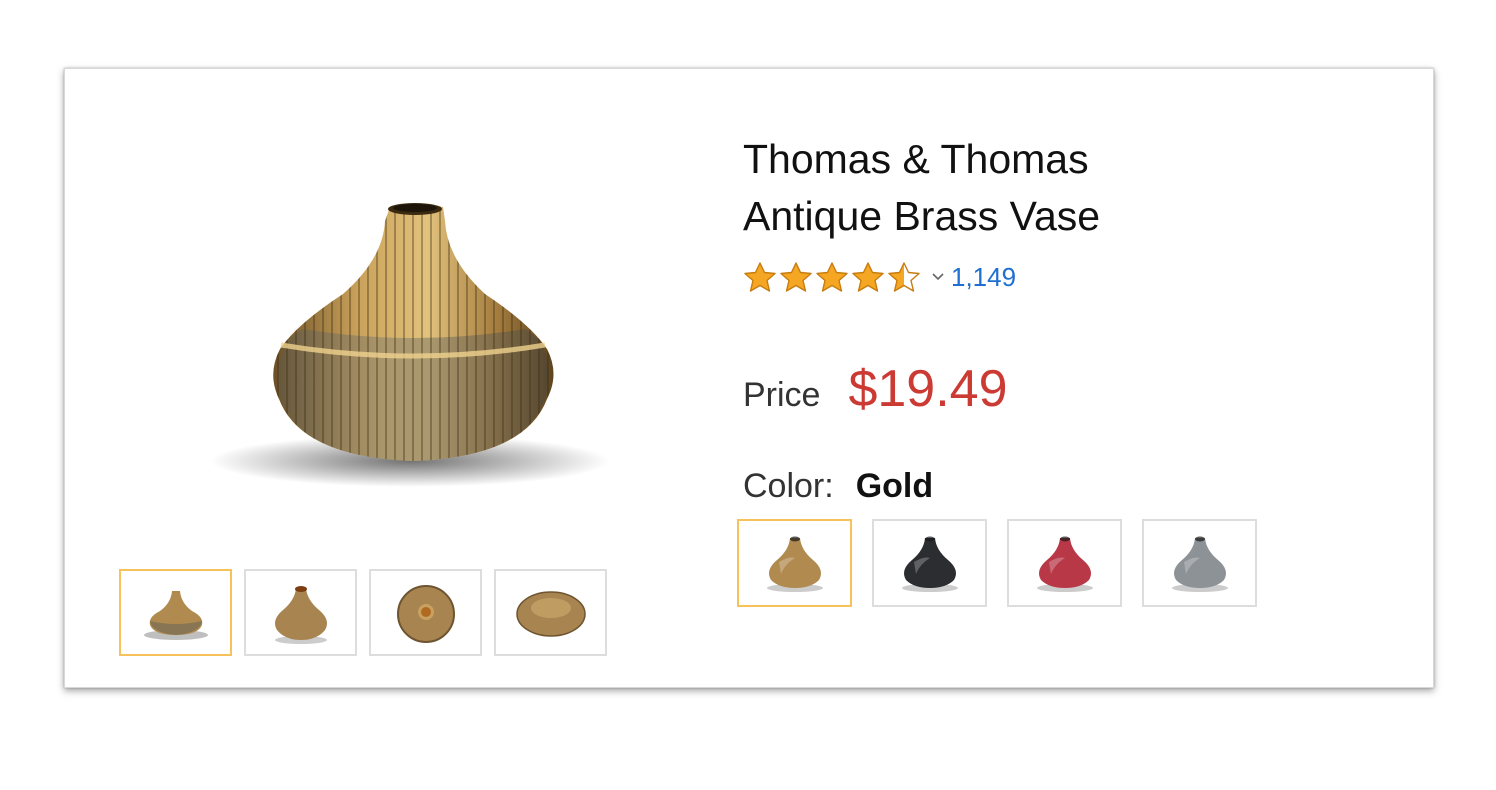 The height and width of the screenshot is (790, 1496). What do you see at coordinates (928, 389) in the screenshot?
I see `price-value: $19.49` at bounding box center [928, 389].